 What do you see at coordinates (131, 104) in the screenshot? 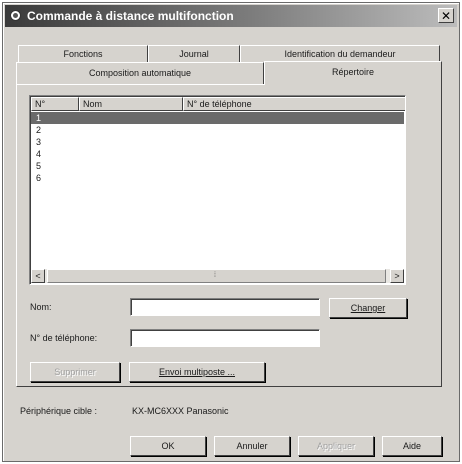
I see `column-header-name: Nom` at bounding box center [131, 104].